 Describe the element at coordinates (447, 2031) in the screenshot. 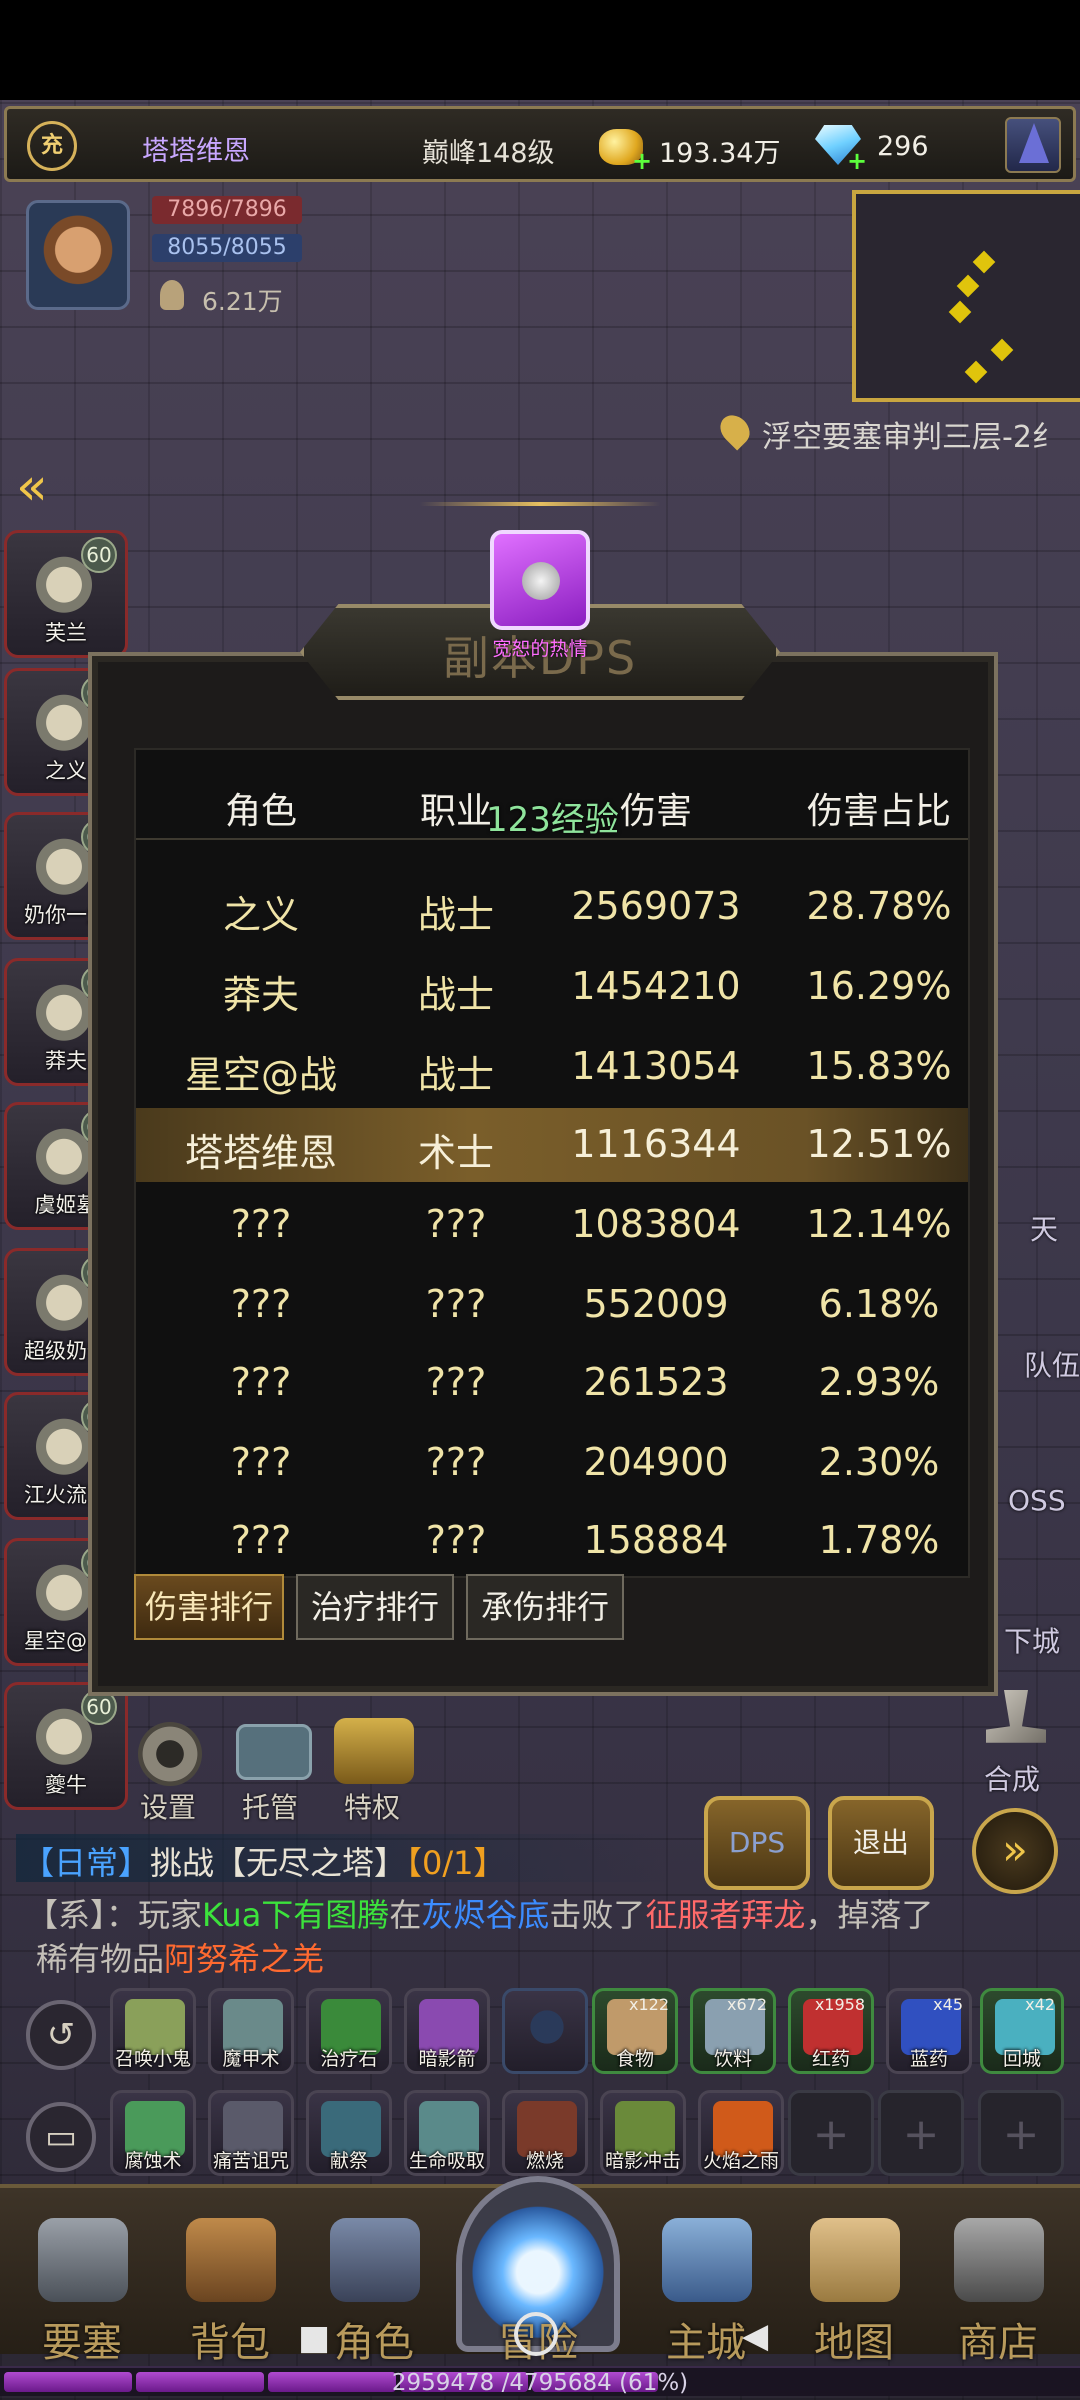

I see `skill-slot: 暗影箭` at that location.